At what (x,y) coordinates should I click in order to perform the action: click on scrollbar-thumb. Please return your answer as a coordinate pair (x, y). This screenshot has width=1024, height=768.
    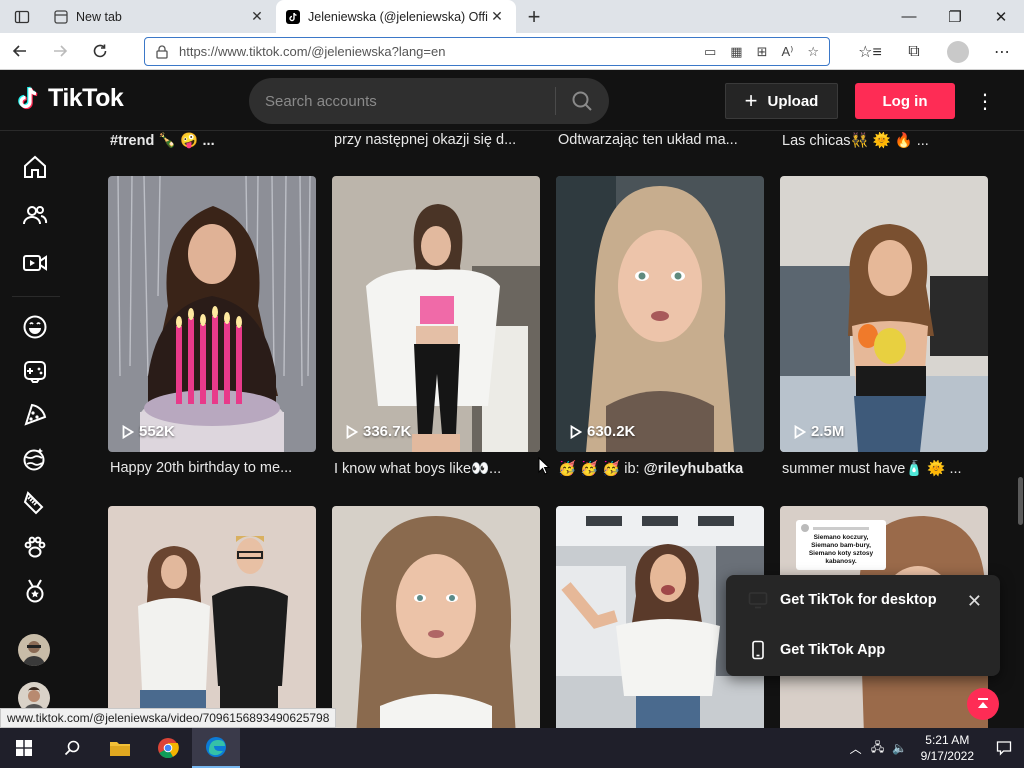
    Looking at the image, I should click on (1020, 501).